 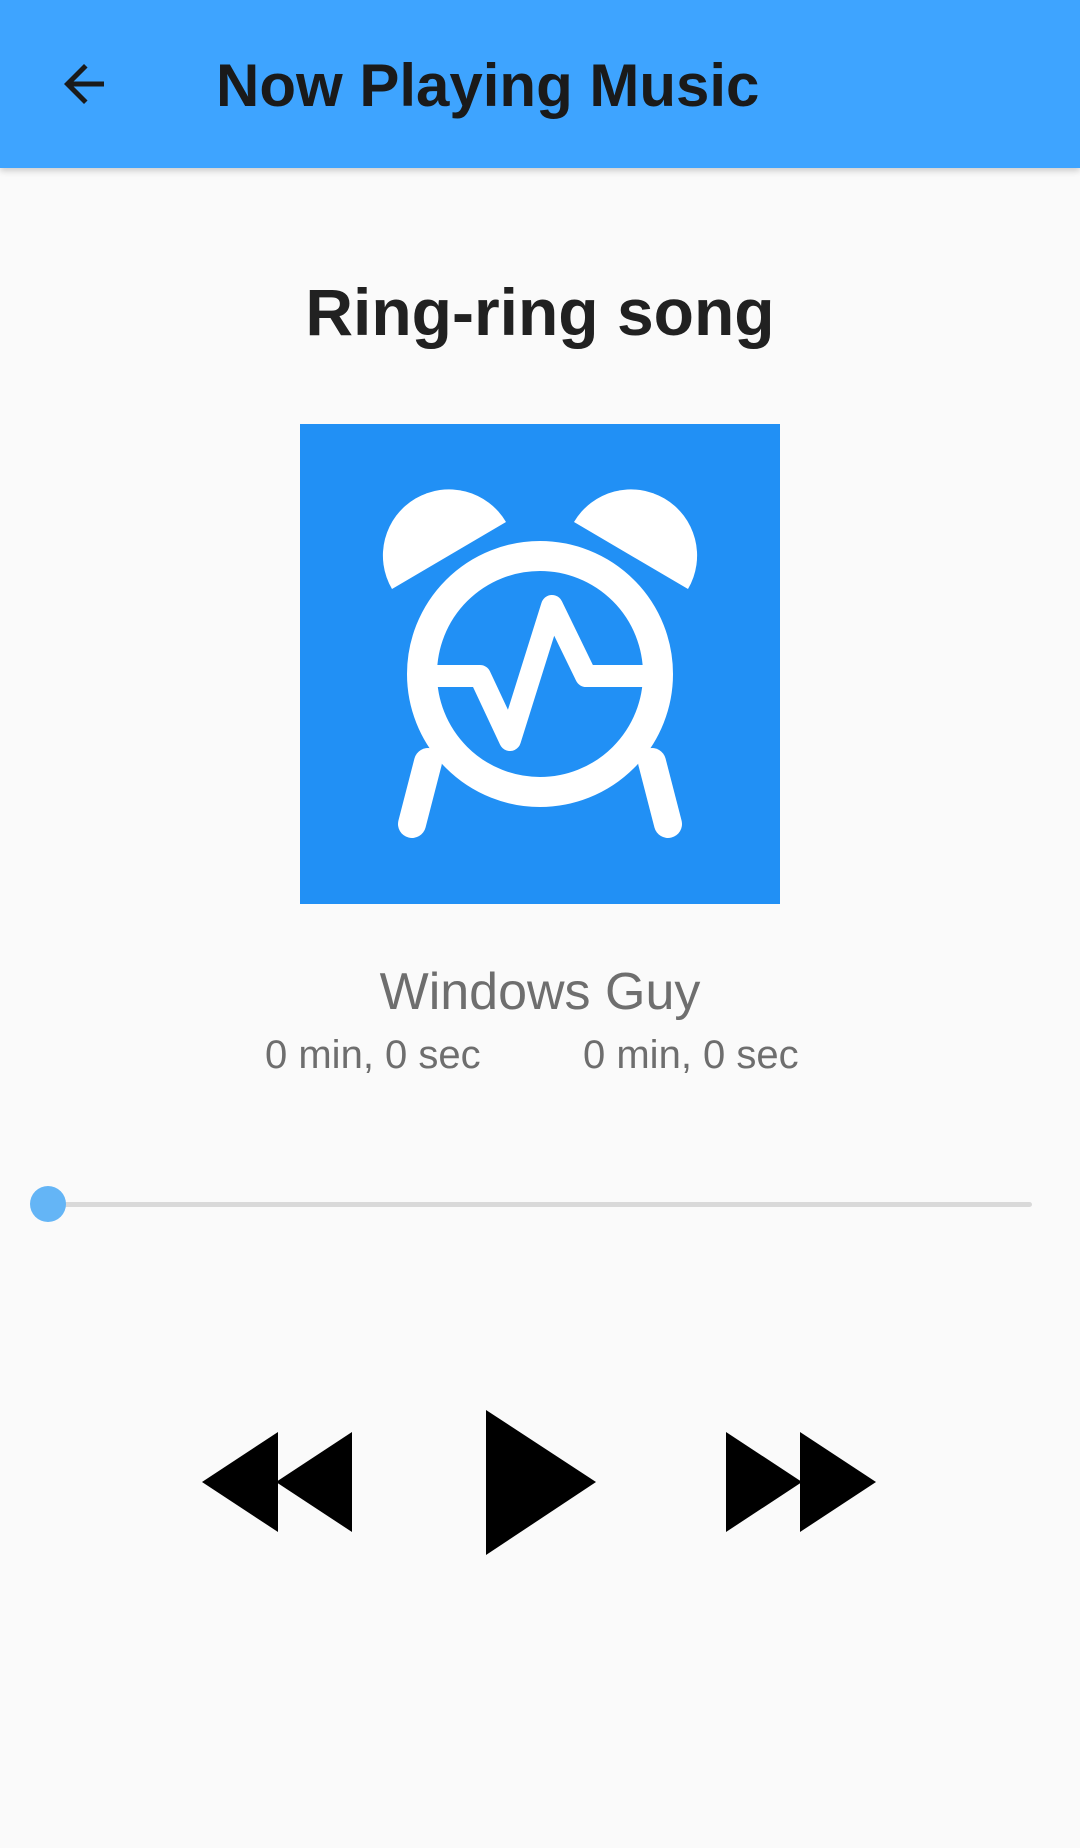 I want to click on page-title: Now Playing Music, so click(x=488, y=85).